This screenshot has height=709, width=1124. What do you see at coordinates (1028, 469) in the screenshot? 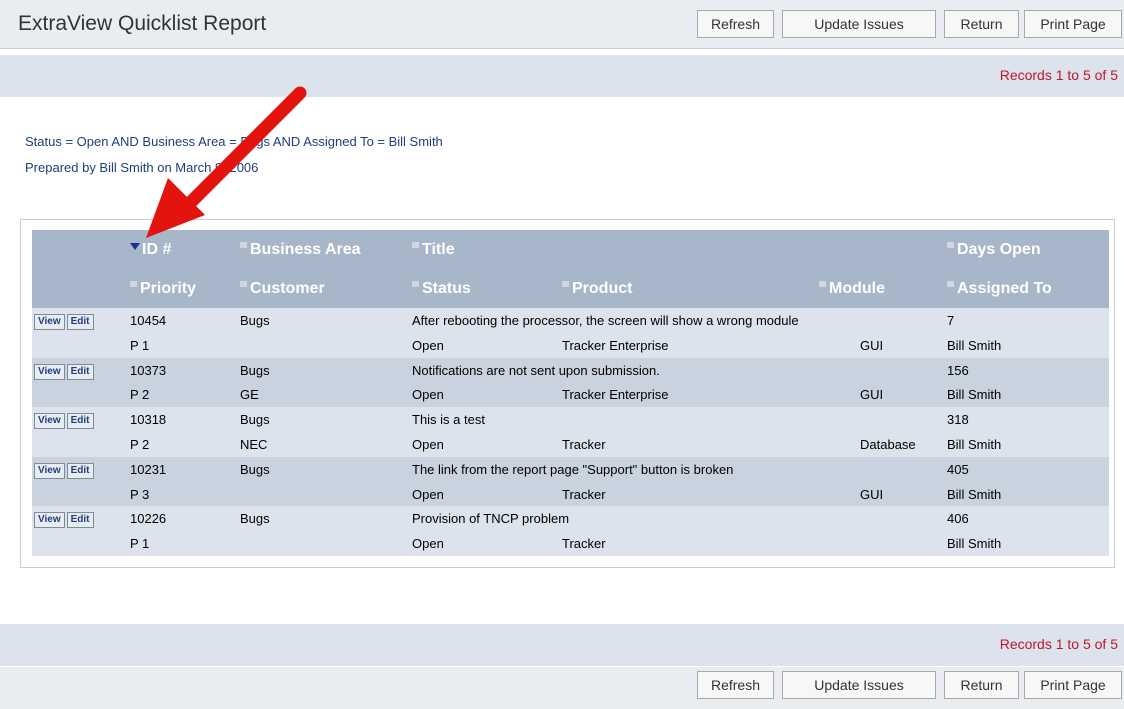
I see `cell-days-open: 405` at bounding box center [1028, 469].